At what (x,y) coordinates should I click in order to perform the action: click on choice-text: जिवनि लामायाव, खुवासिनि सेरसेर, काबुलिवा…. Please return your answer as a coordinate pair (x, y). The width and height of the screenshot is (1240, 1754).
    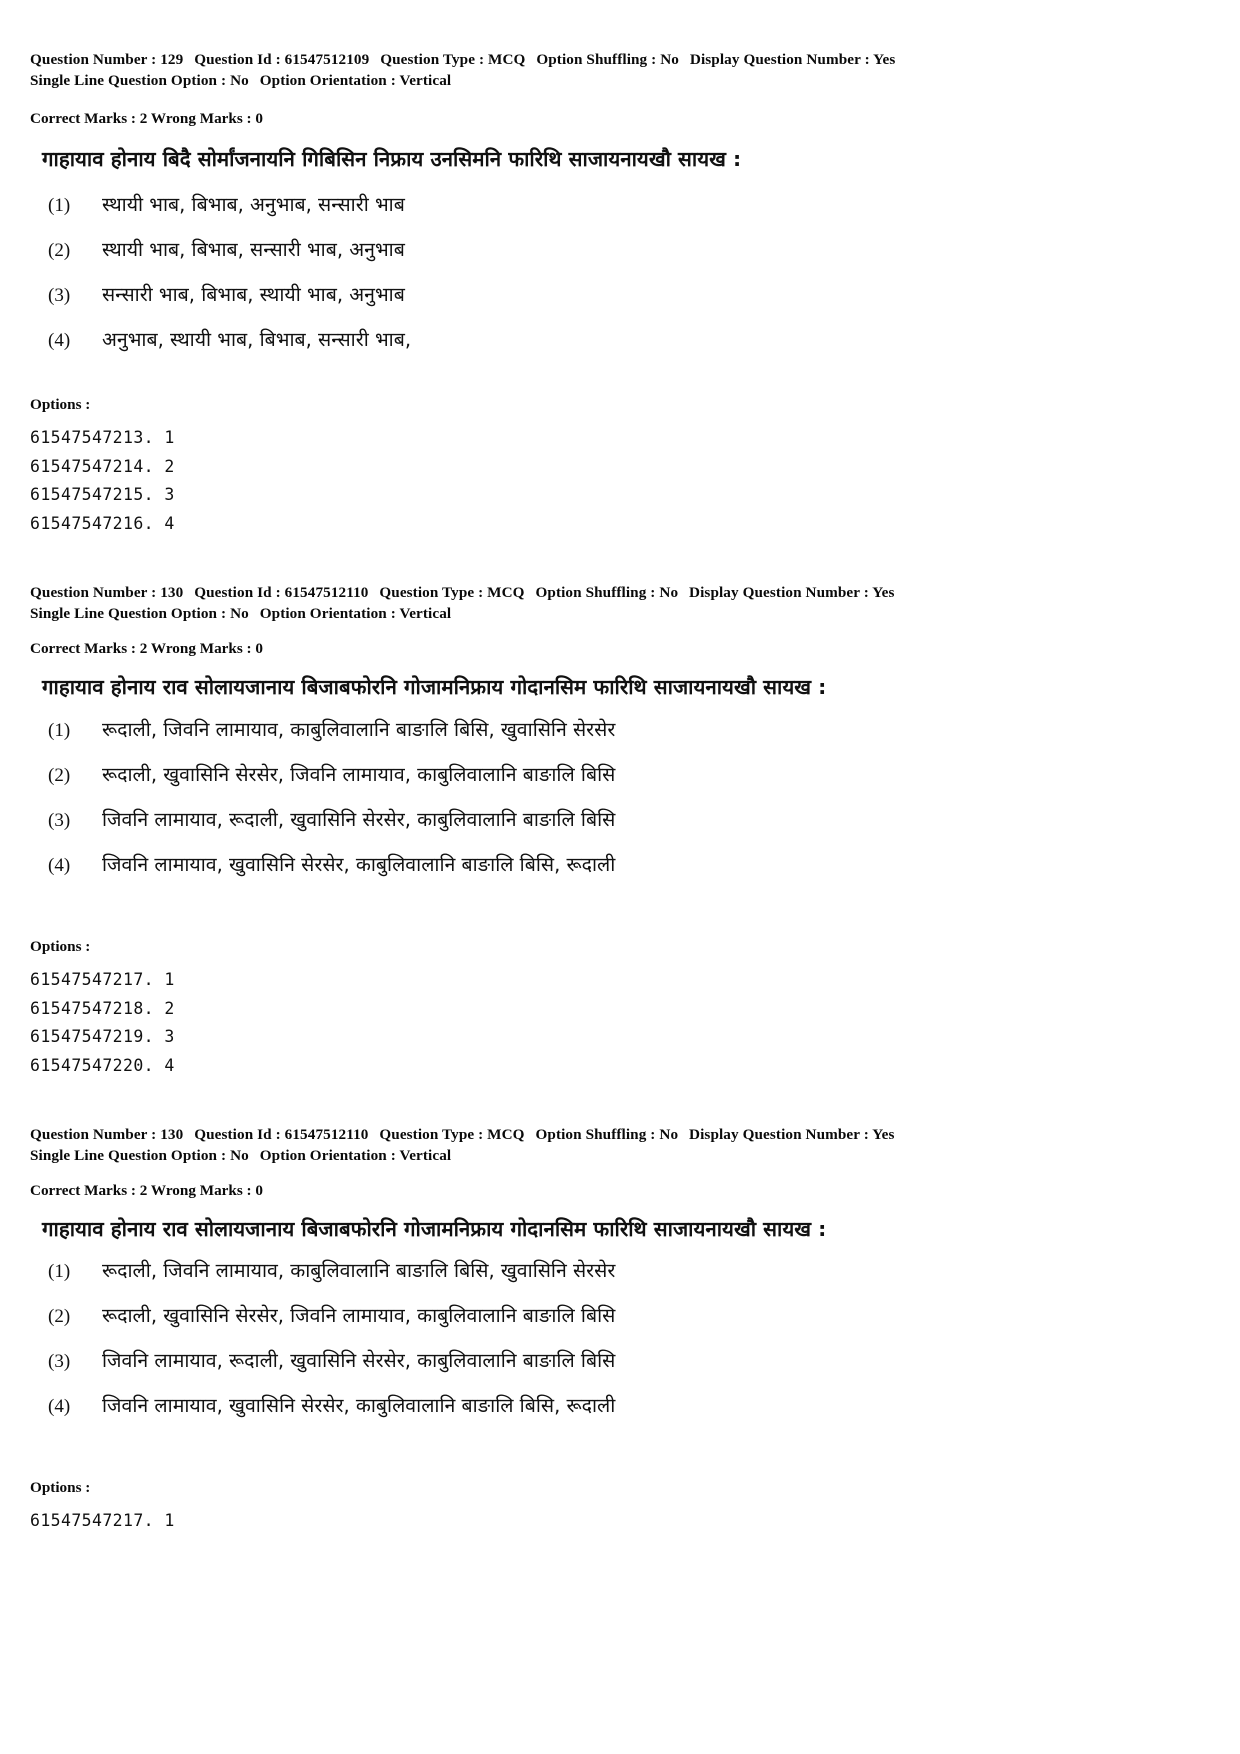
    Looking at the image, I should click on (359, 864).